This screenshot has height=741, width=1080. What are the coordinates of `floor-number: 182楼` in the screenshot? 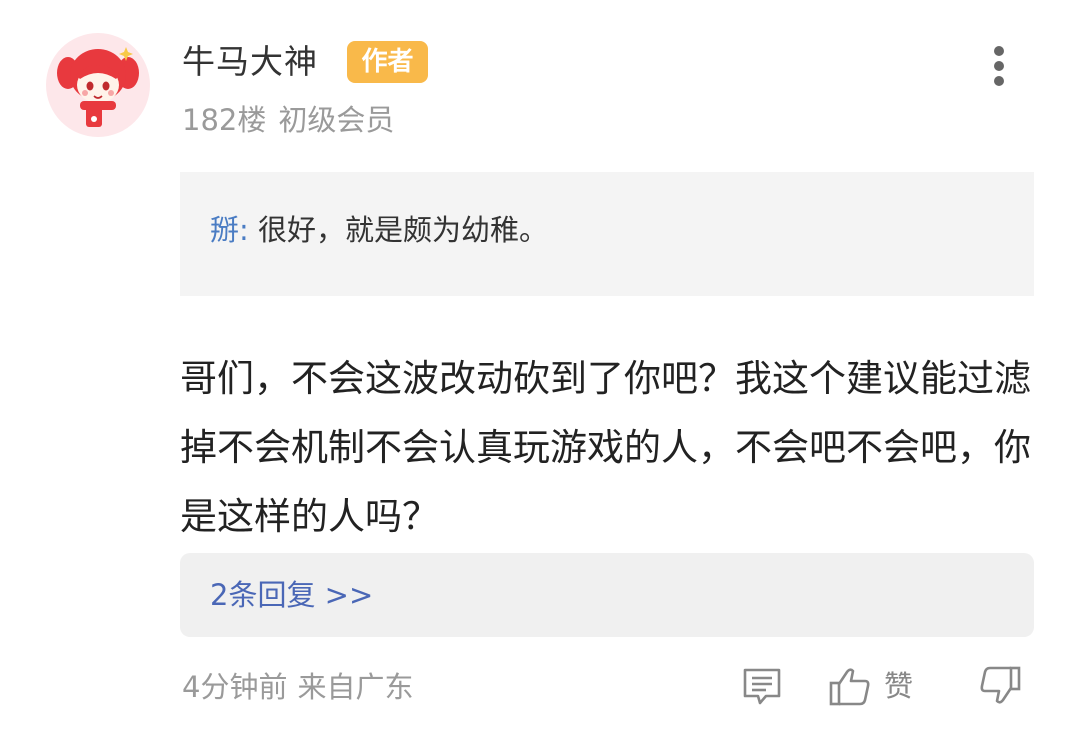 It's located at (224, 120).